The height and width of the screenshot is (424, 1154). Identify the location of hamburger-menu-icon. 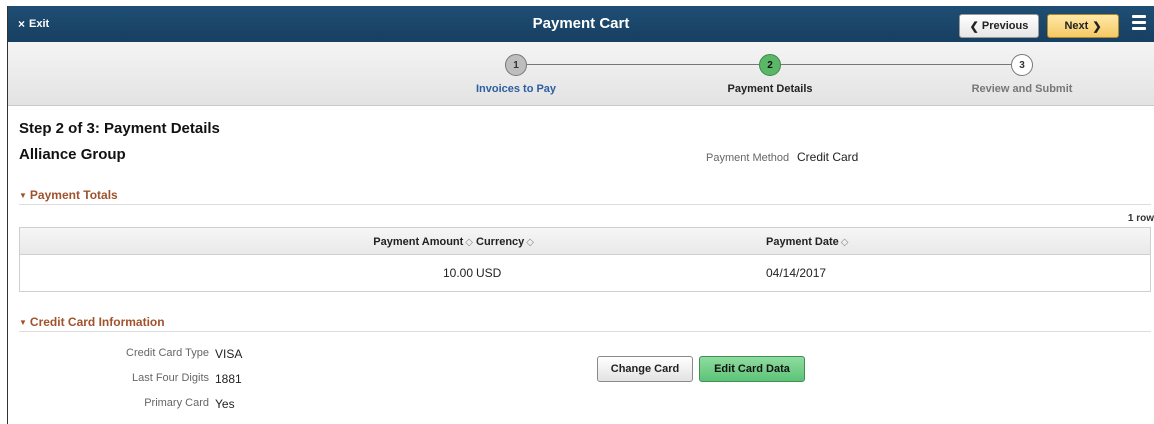
(1139, 22).